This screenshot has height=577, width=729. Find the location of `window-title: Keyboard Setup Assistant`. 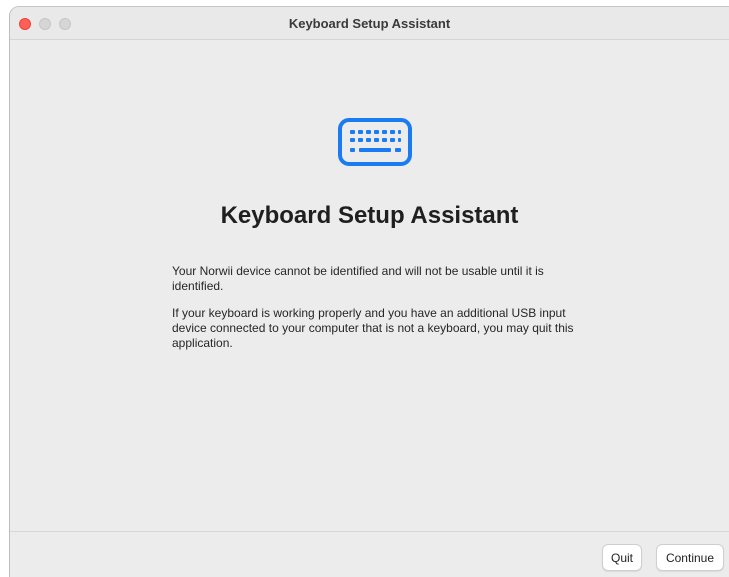

window-title: Keyboard Setup Assistant is located at coordinates (369, 23).